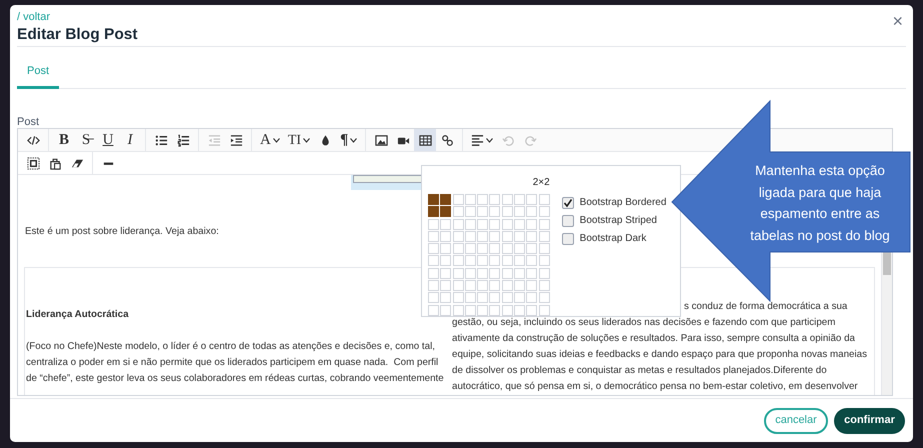  Describe the element at coordinates (130, 140) in the screenshot. I see `italic-button: I` at that location.